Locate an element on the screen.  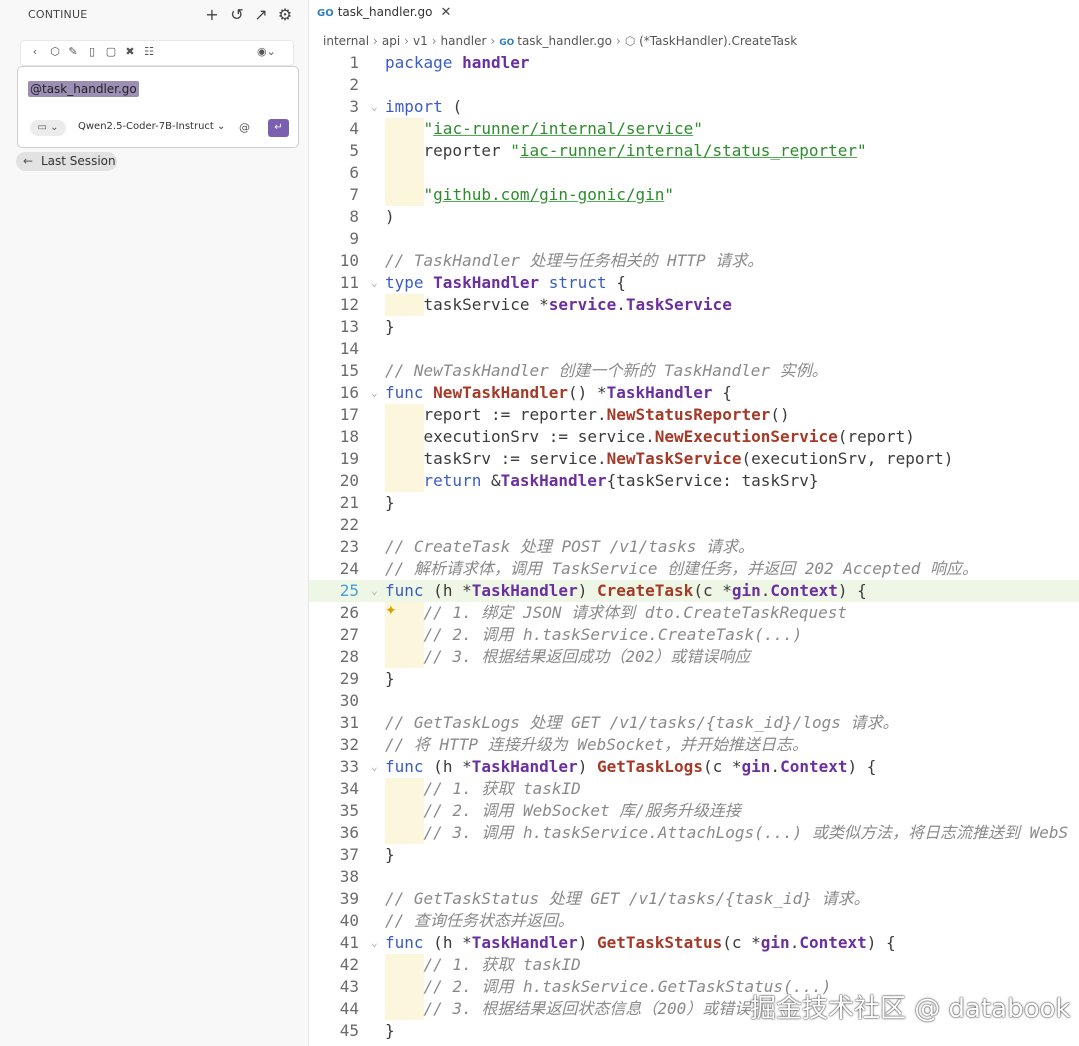
line-number: 9 is located at coordinates (354, 238).